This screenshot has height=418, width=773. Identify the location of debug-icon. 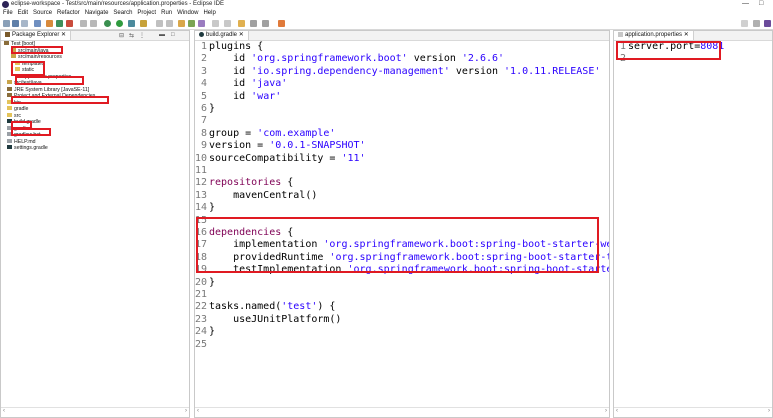
(107, 23).